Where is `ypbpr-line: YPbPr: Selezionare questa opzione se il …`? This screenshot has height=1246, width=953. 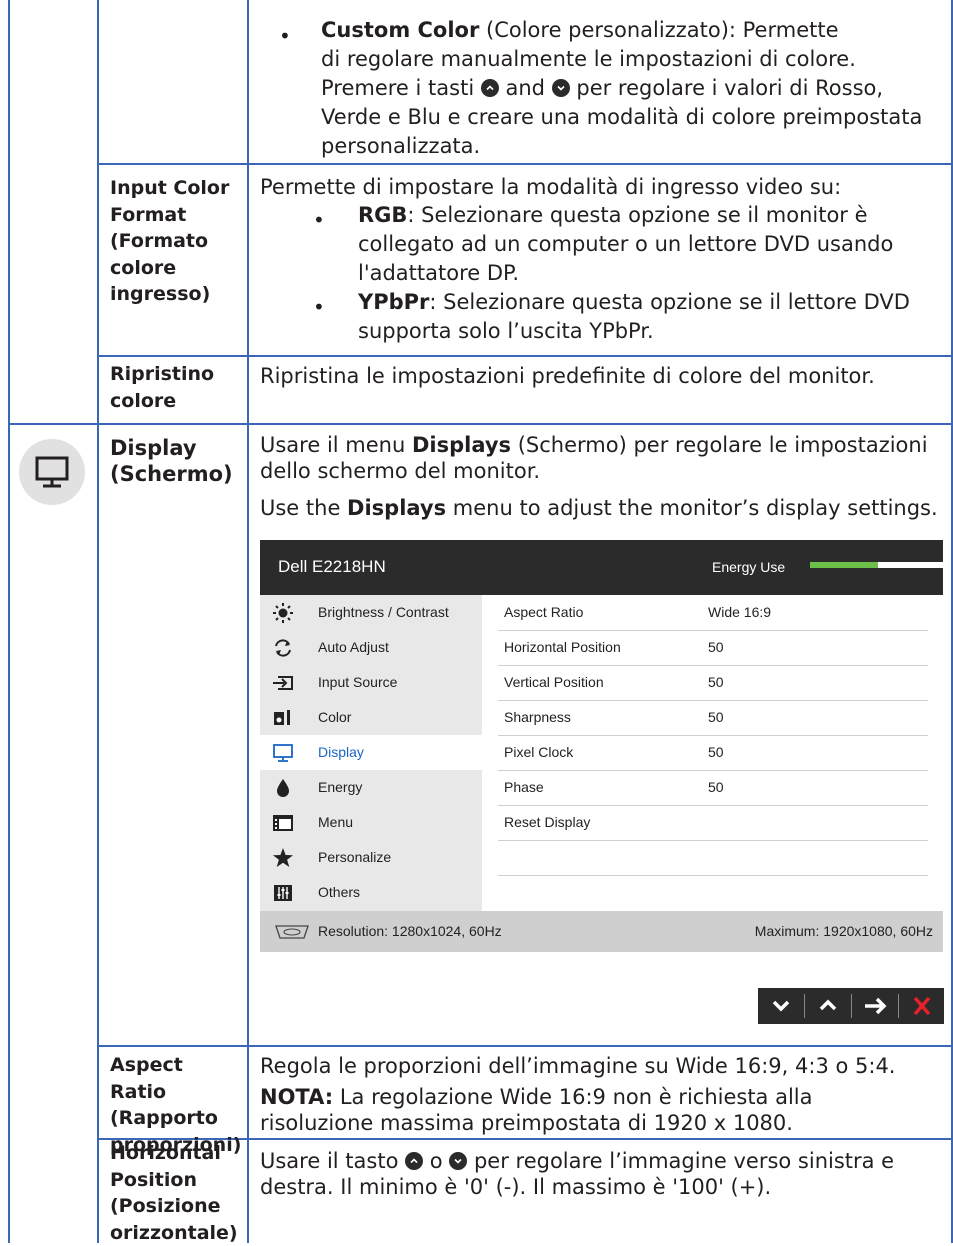
ypbpr-line: YPbPr: Selezionare questa opzione se il … is located at coordinates (634, 302).